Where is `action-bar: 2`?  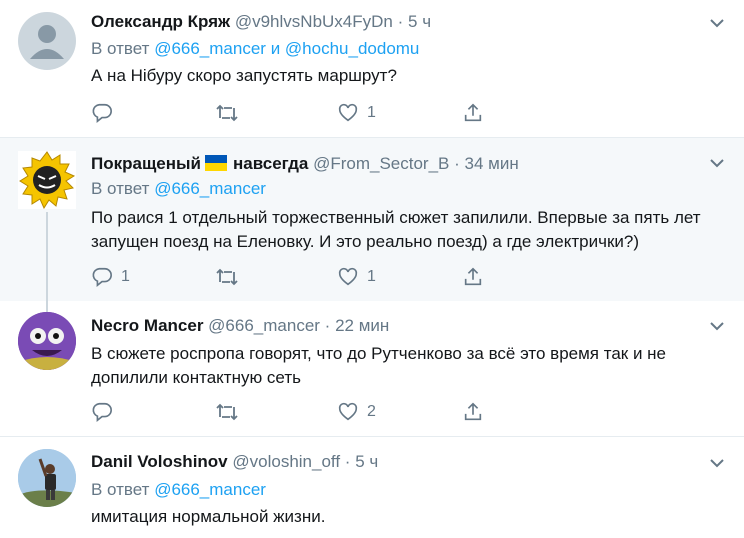
action-bar: 2 is located at coordinates (291, 412).